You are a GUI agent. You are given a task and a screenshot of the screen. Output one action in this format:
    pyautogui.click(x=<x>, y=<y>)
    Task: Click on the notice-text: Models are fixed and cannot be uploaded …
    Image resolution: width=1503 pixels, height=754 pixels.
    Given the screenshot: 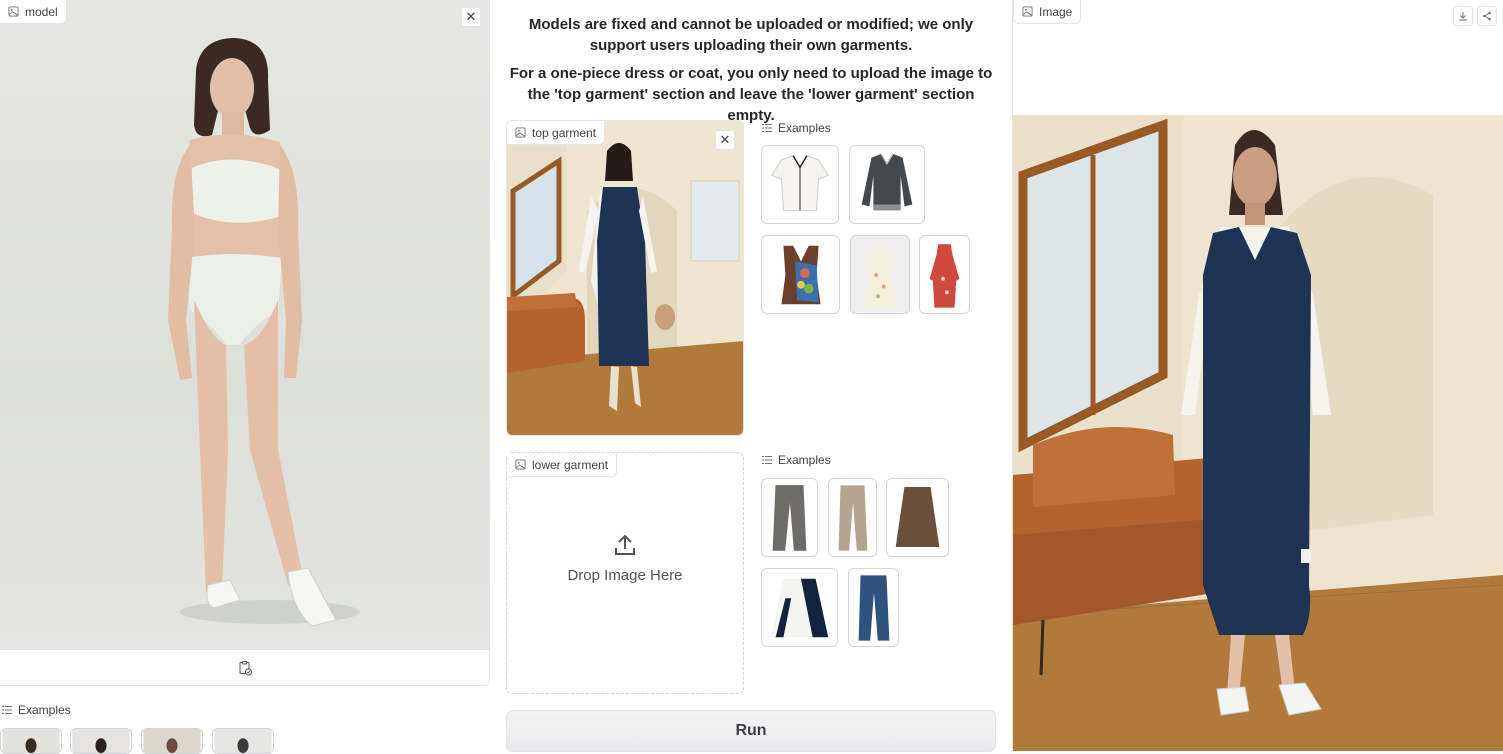 What is the action you would take?
    pyautogui.click(x=751, y=70)
    